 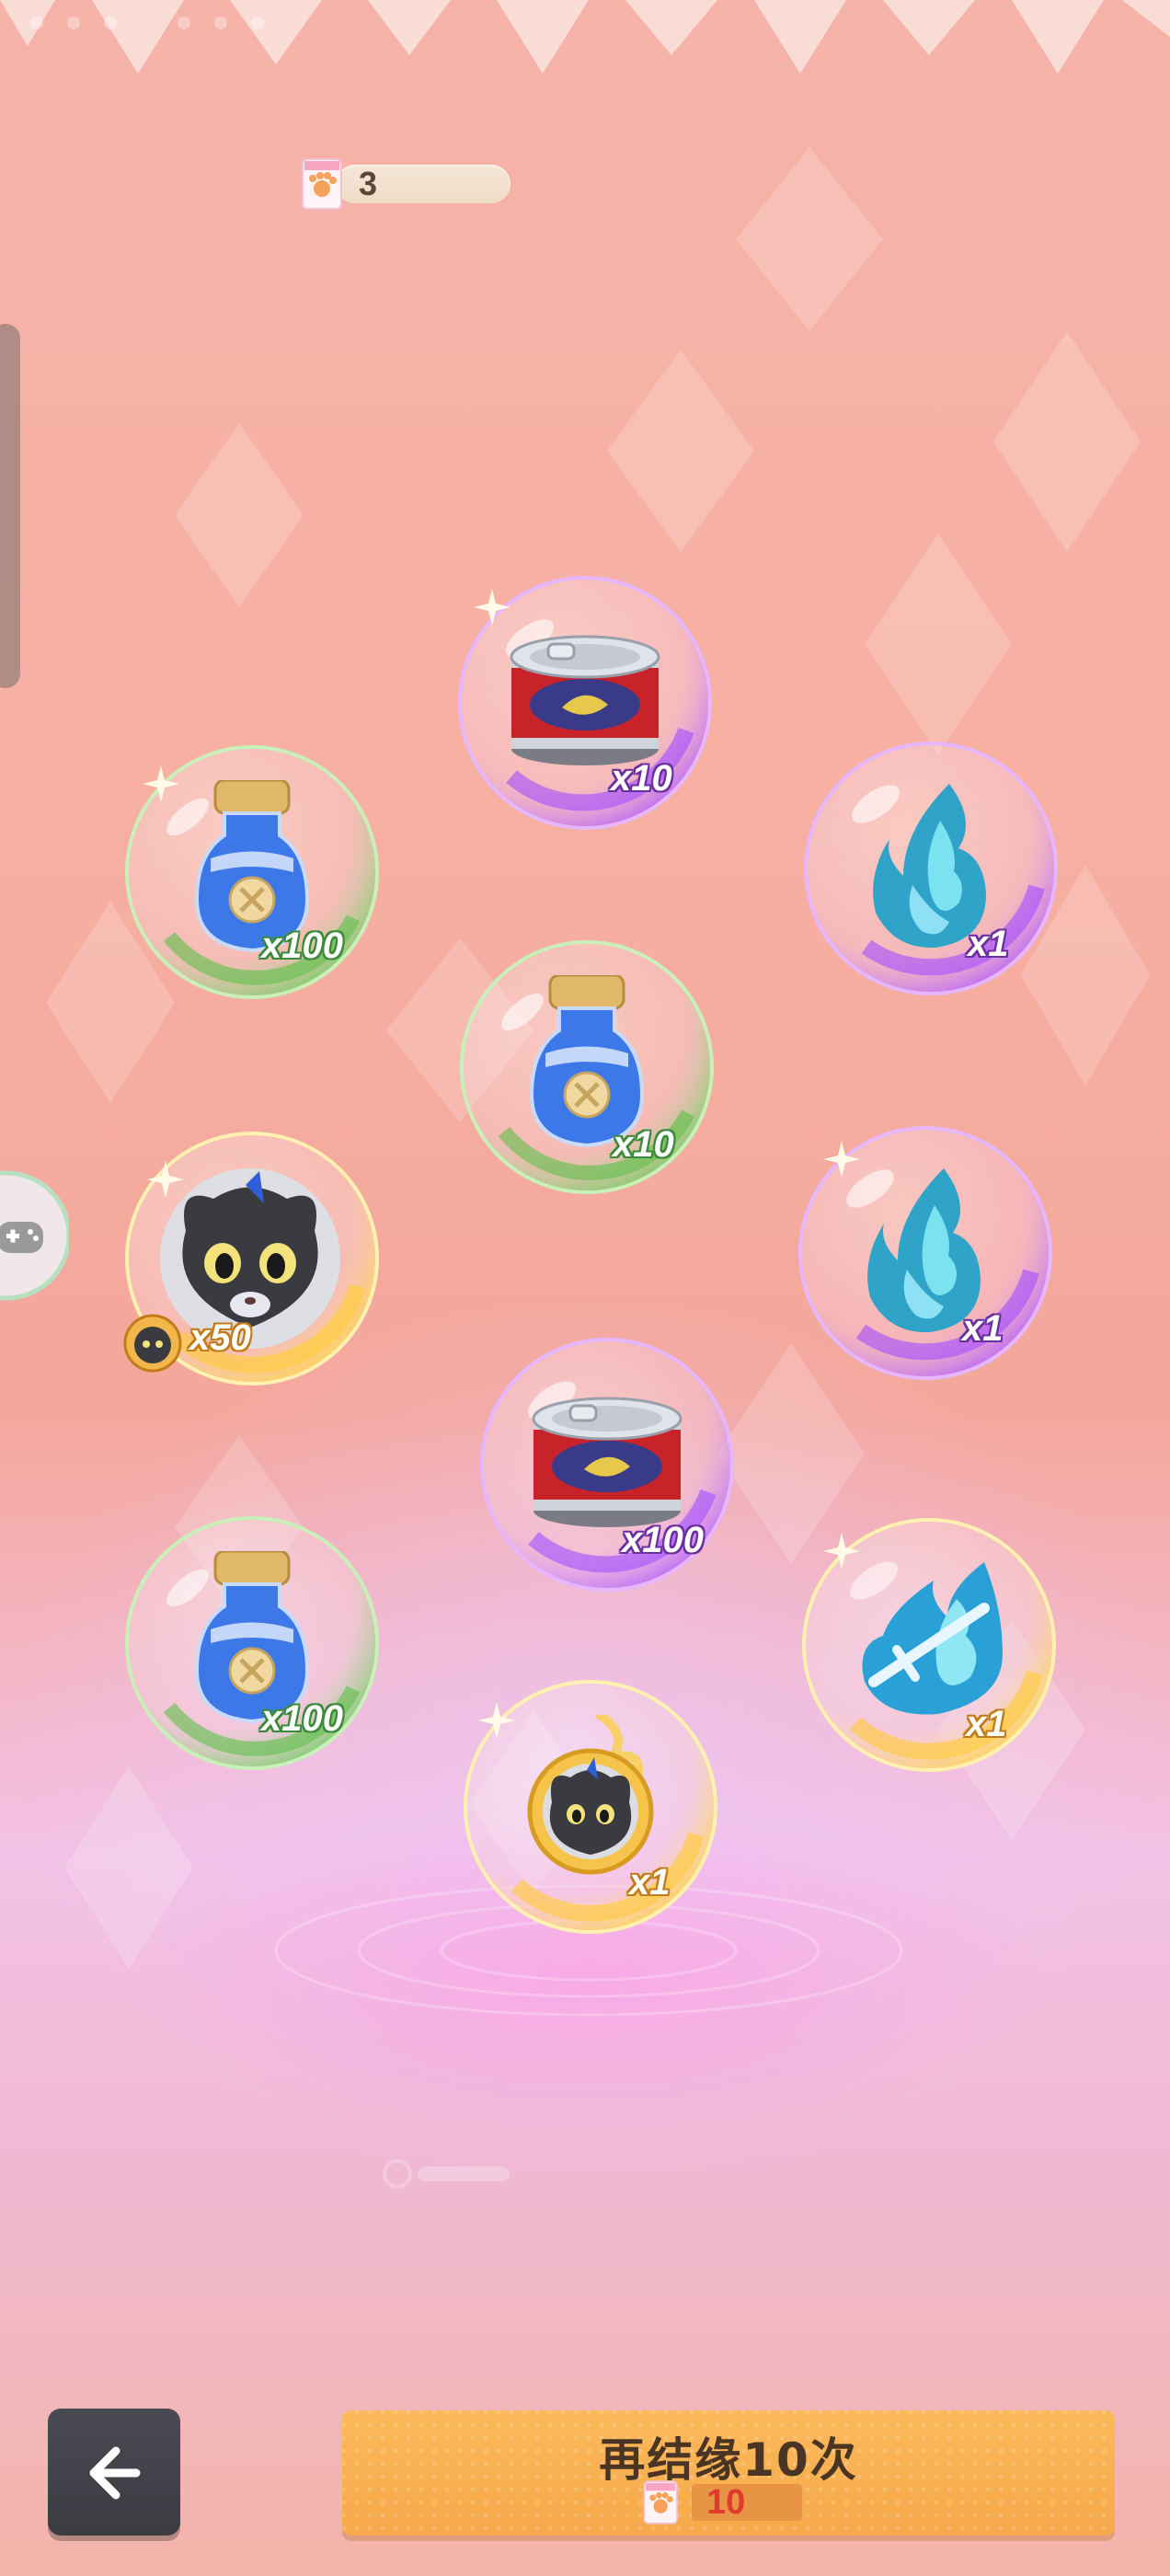 I want to click on gamepad-float-button, so click(x=34, y=1236).